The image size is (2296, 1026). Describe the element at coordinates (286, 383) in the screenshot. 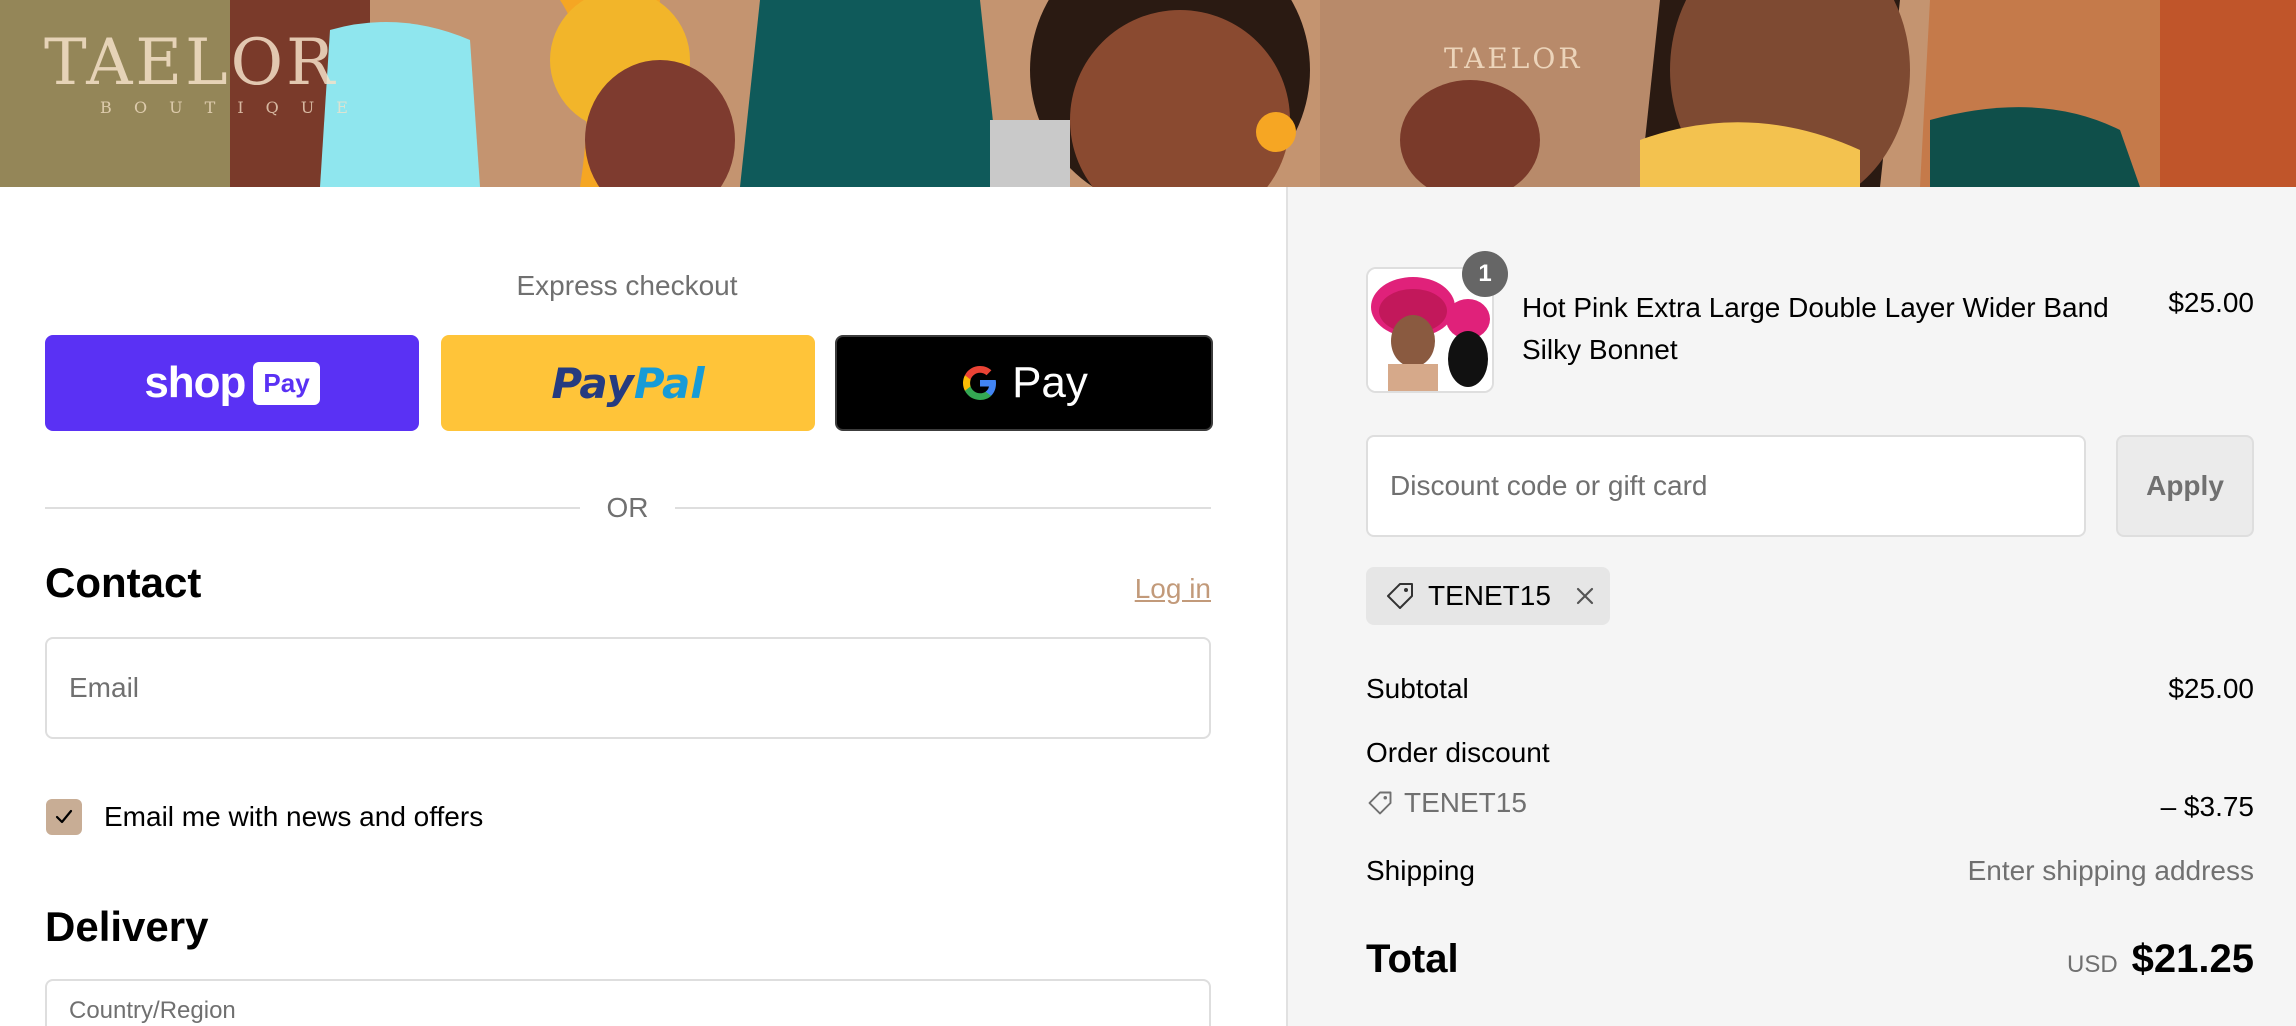

I see `shop-pay-badge: Pay` at that location.